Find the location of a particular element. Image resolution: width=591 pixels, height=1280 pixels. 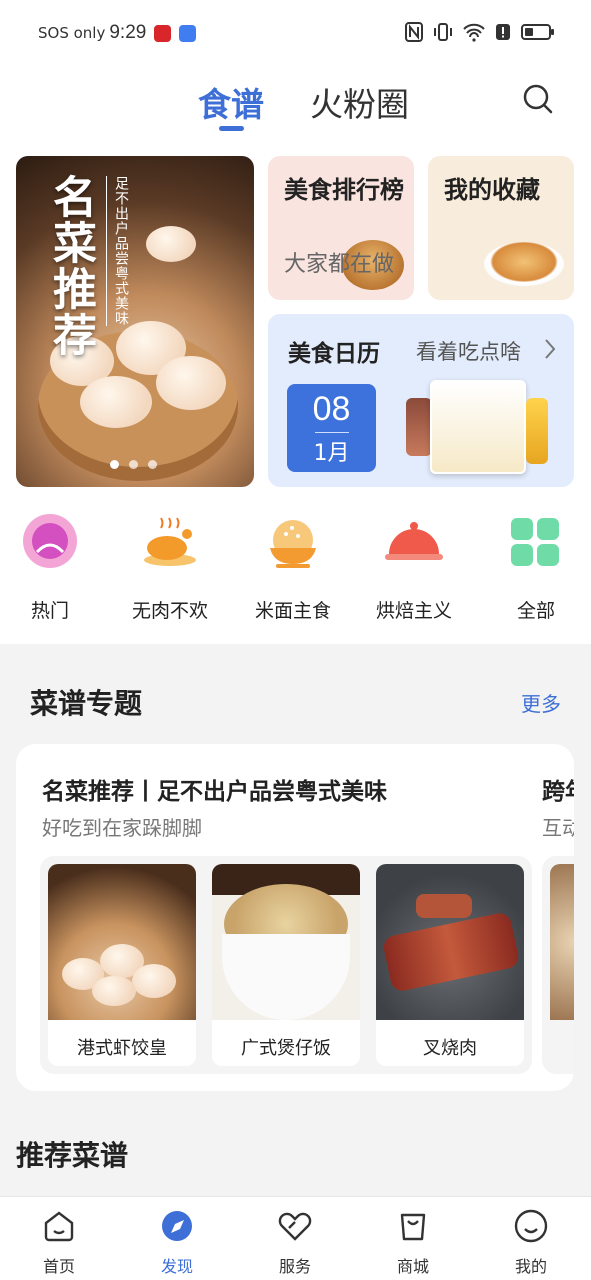

food-calendar-card: 美食日历 看着吃点啥 08 1月 is located at coordinates (421, 400).